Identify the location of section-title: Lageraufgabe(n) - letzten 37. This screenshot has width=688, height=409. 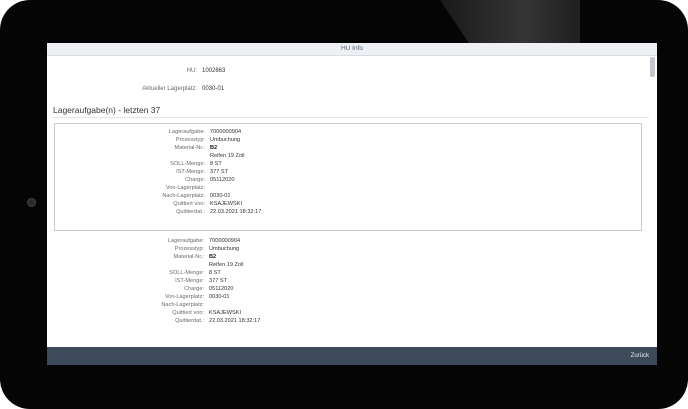
(107, 110).